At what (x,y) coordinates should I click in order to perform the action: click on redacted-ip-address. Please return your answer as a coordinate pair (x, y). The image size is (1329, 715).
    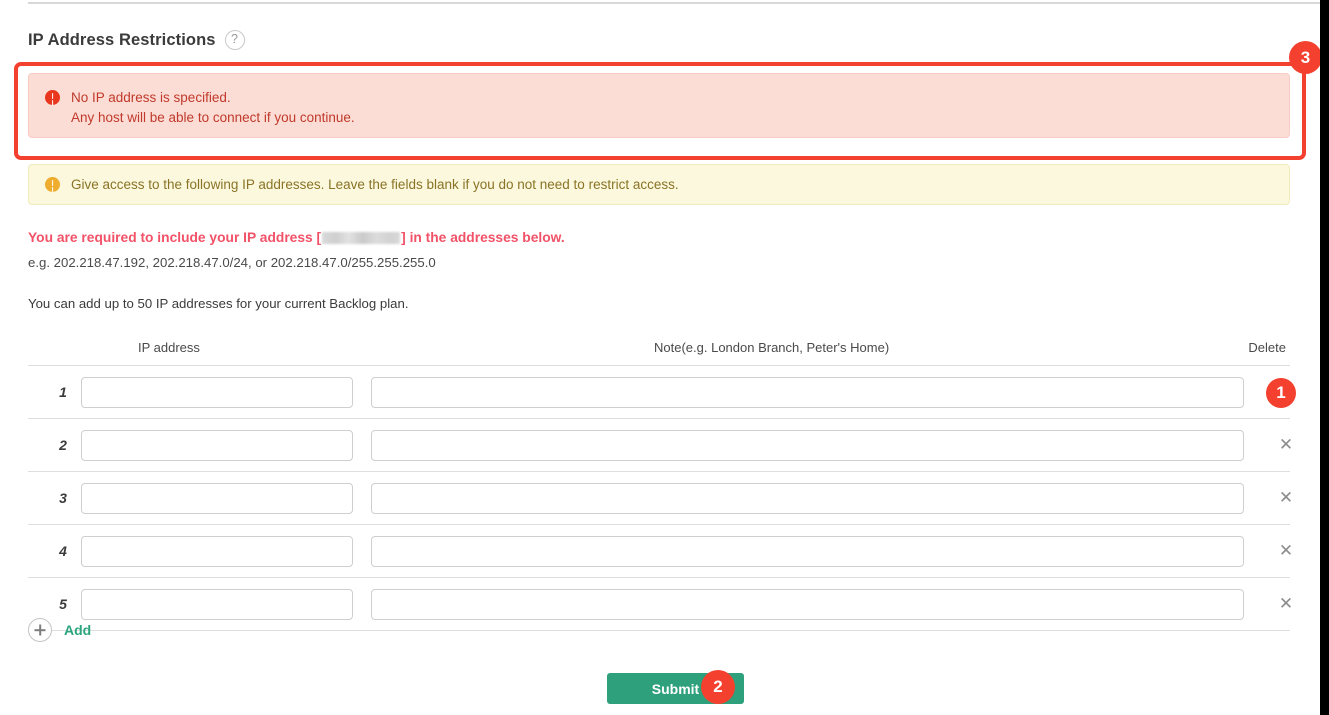
    Looking at the image, I should click on (361, 238).